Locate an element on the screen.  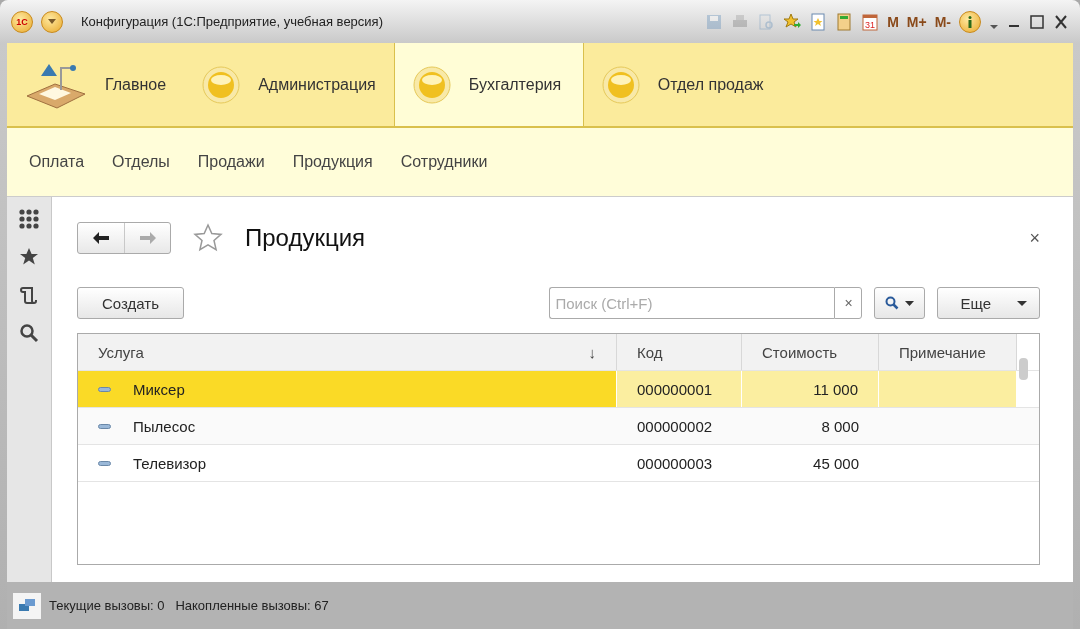
calendar-icon: 31 is located at coordinates (870, 21).